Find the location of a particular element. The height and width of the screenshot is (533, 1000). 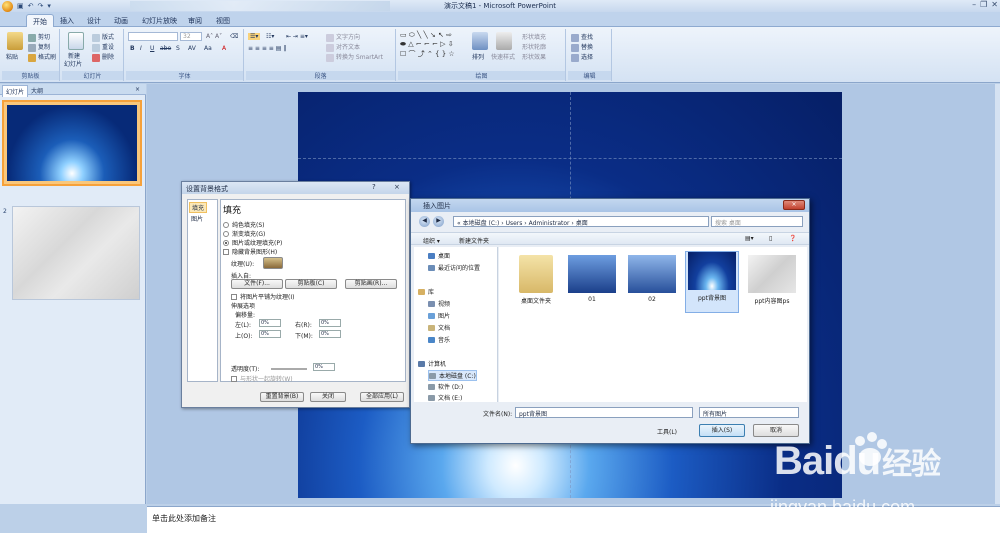

grow-font-icon: A˄ A˅ is located at coordinates (214, 36).